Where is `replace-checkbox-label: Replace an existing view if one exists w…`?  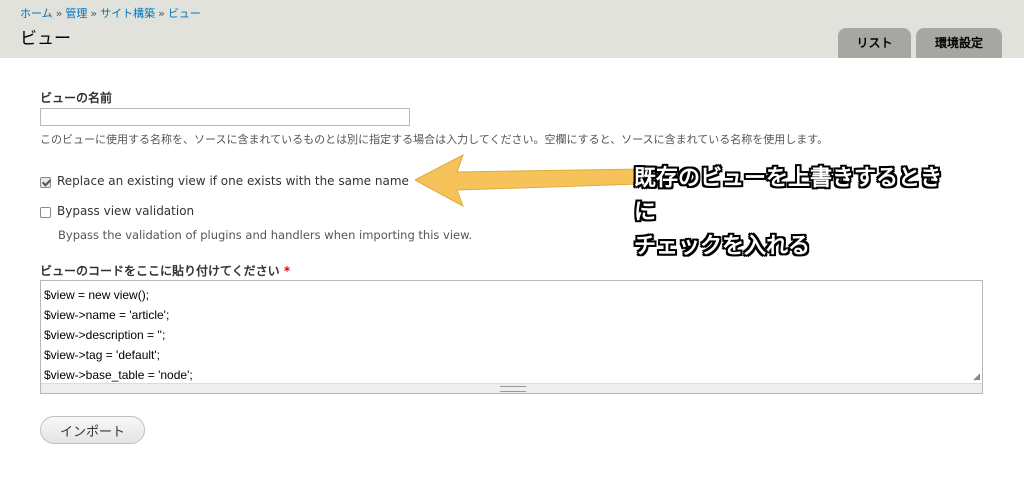
replace-checkbox-label: Replace an existing view if one exists w… is located at coordinates (233, 181).